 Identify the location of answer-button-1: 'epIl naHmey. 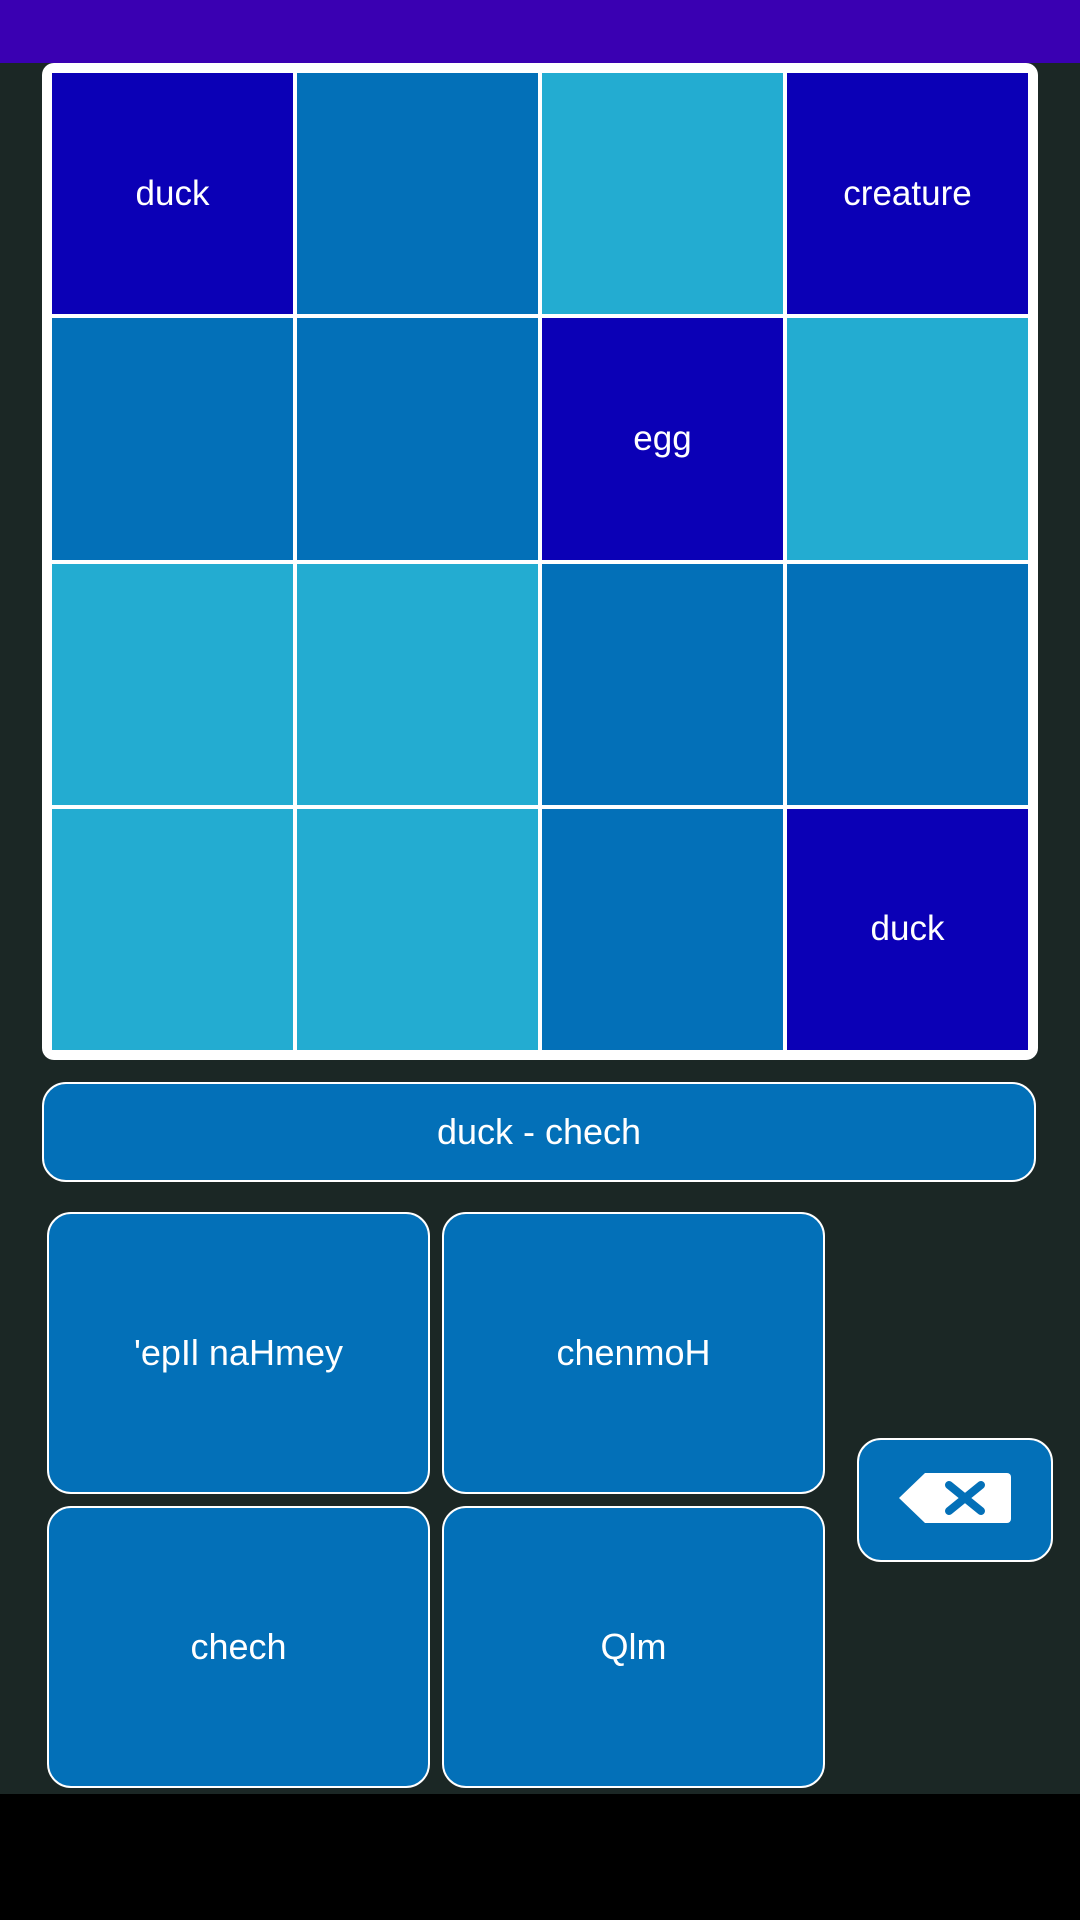
(238, 1353).